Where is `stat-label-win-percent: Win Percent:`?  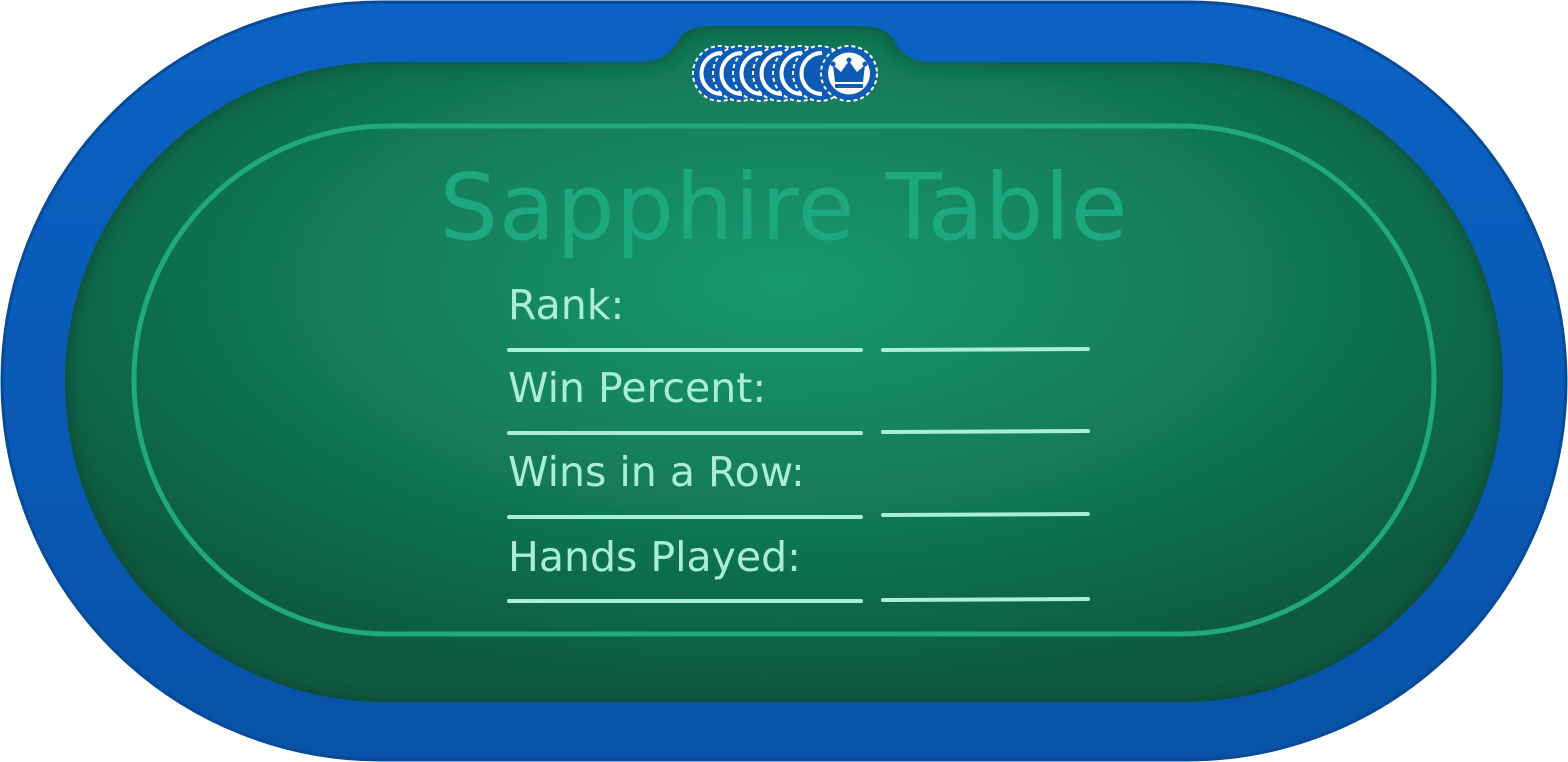 stat-label-win-percent: Win Percent: is located at coordinates (637, 388).